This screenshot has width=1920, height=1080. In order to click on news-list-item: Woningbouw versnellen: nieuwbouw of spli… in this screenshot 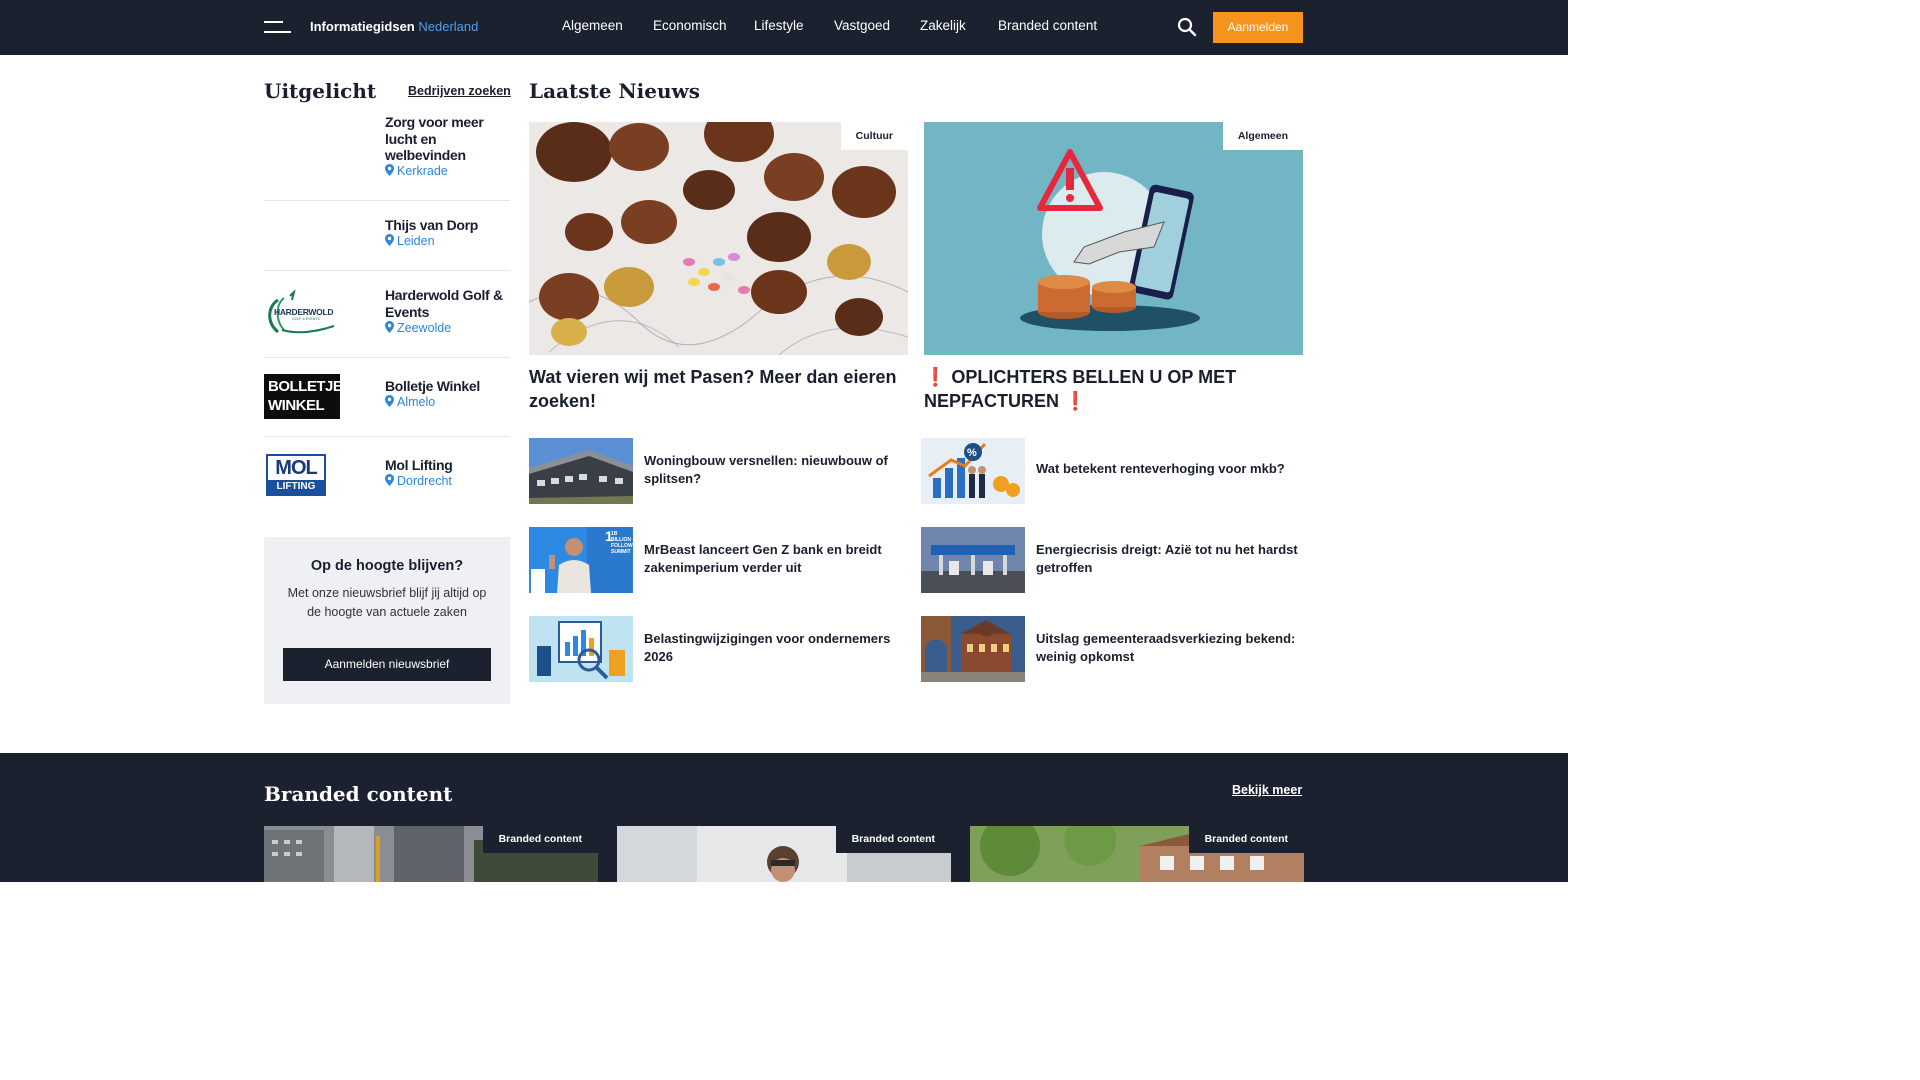, I will do `click(719, 471)`.